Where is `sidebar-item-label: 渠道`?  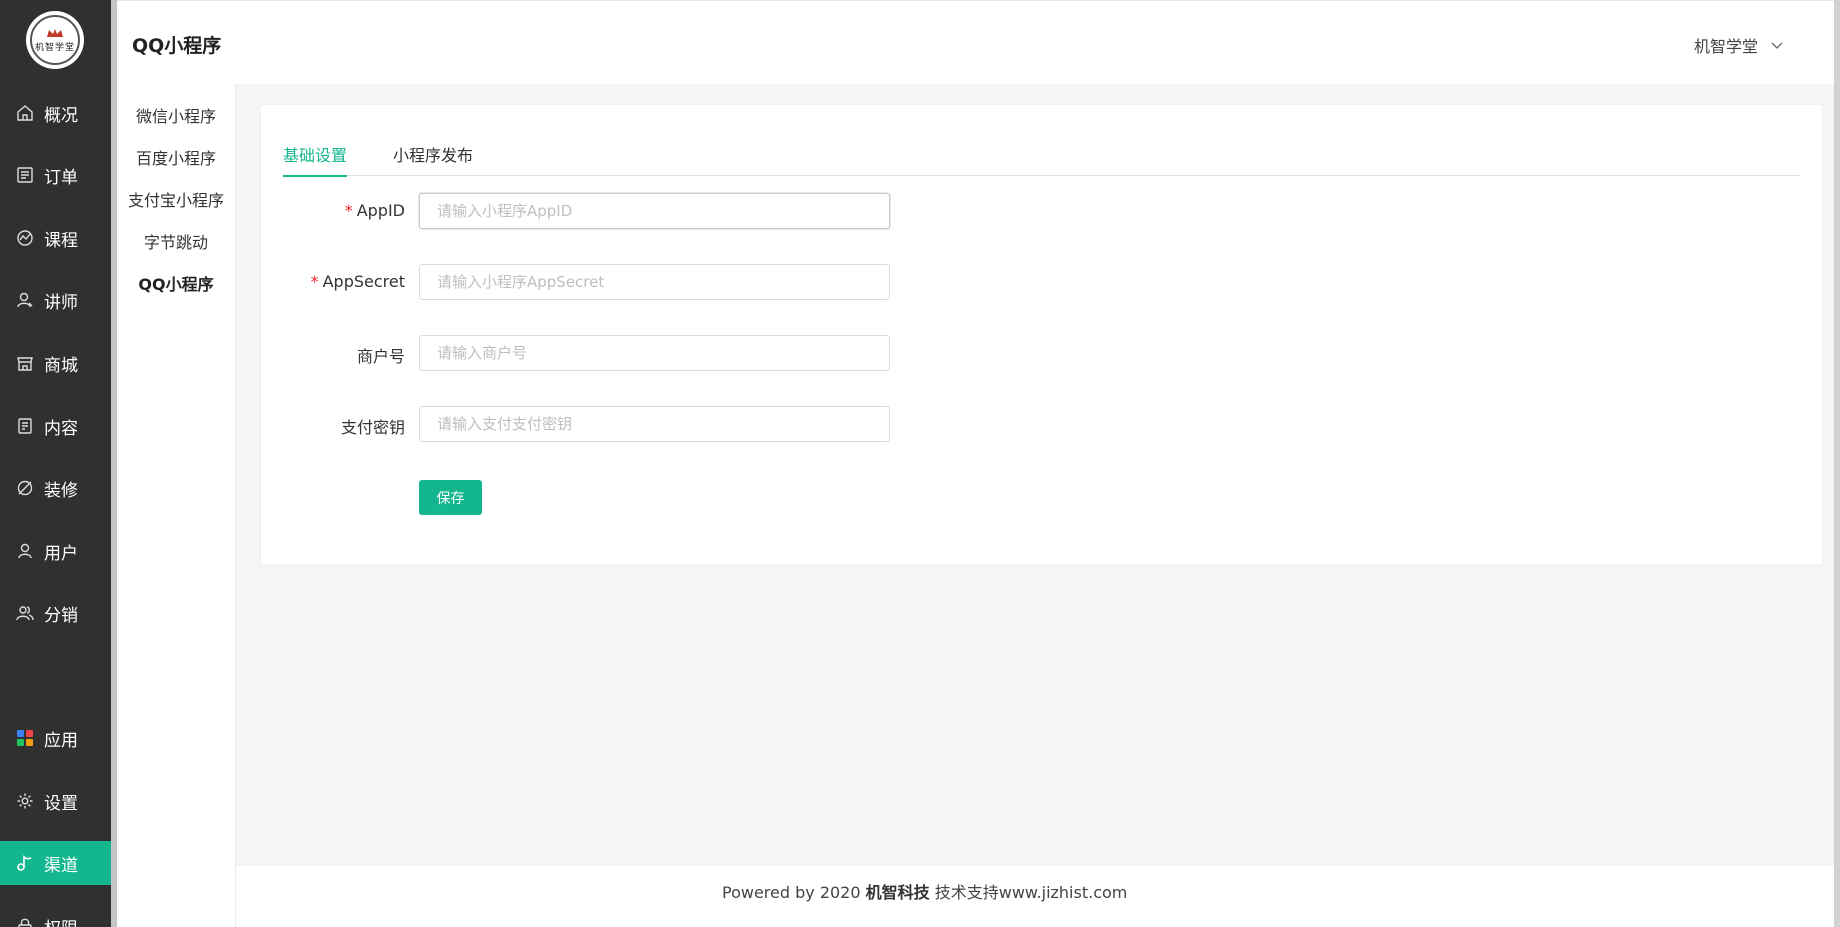 sidebar-item-label: 渠道 is located at coordinates (61, 865).